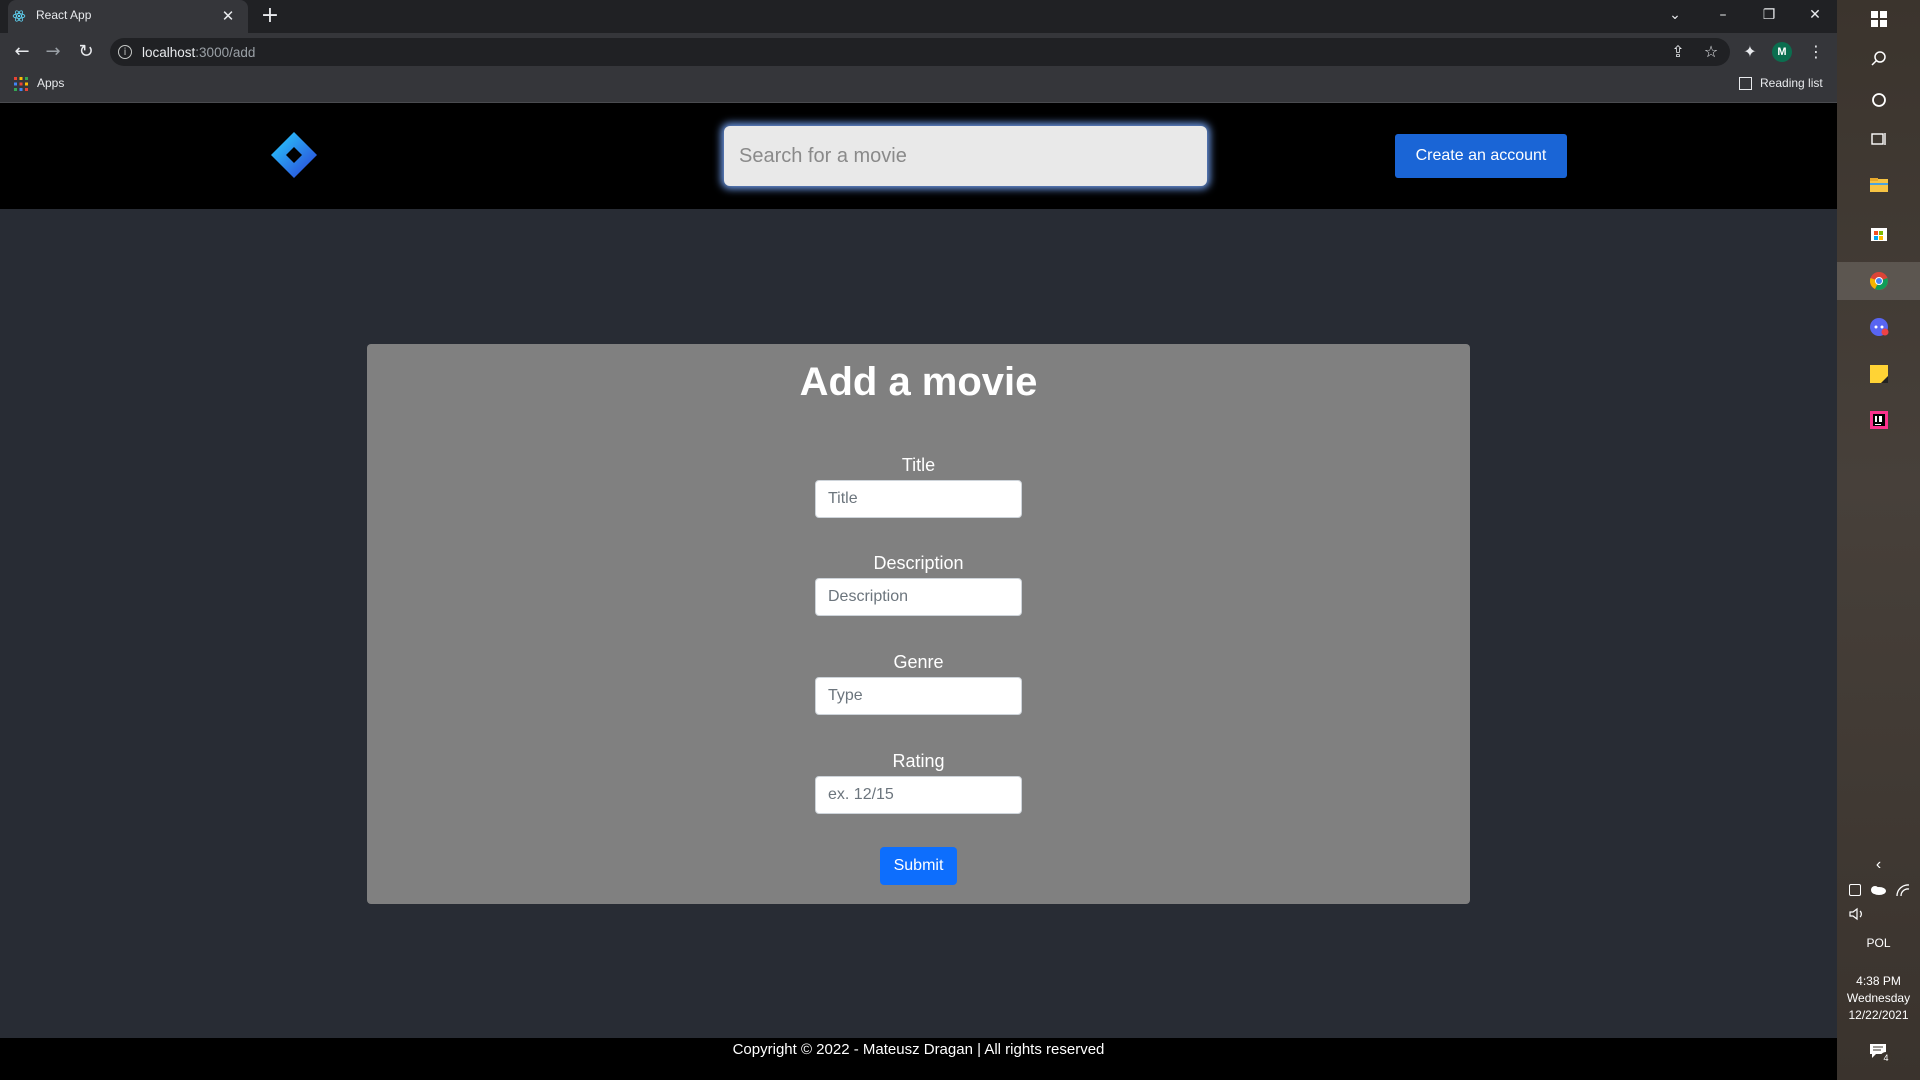 This screenshot has height=1080, width=1920. What do you see at coordinates (86, 52) in the screenshot?
I see `reload-button: ↻` at bounding box center [86, 52].